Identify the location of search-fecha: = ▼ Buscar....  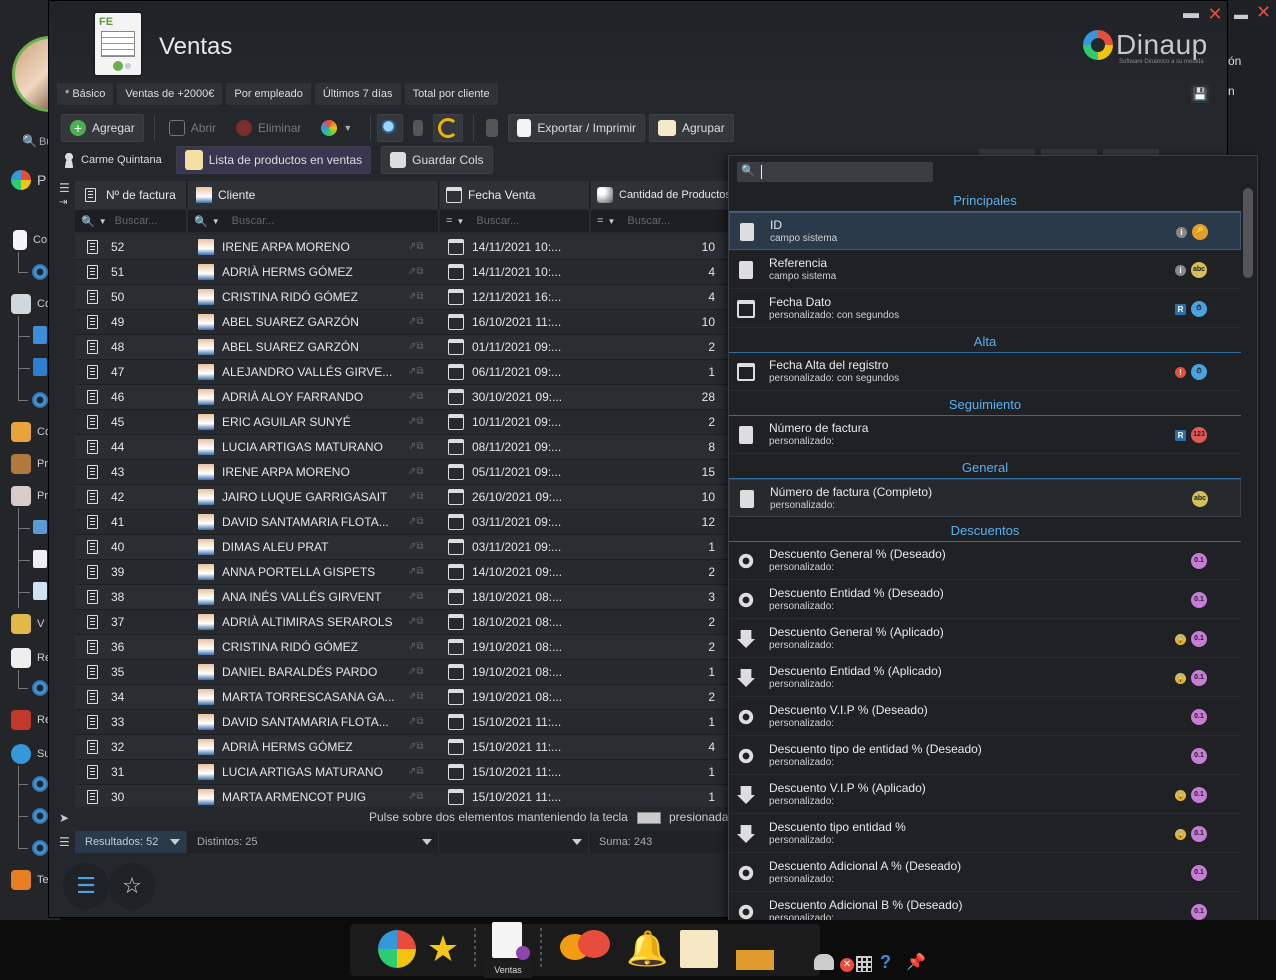
(515, 221).